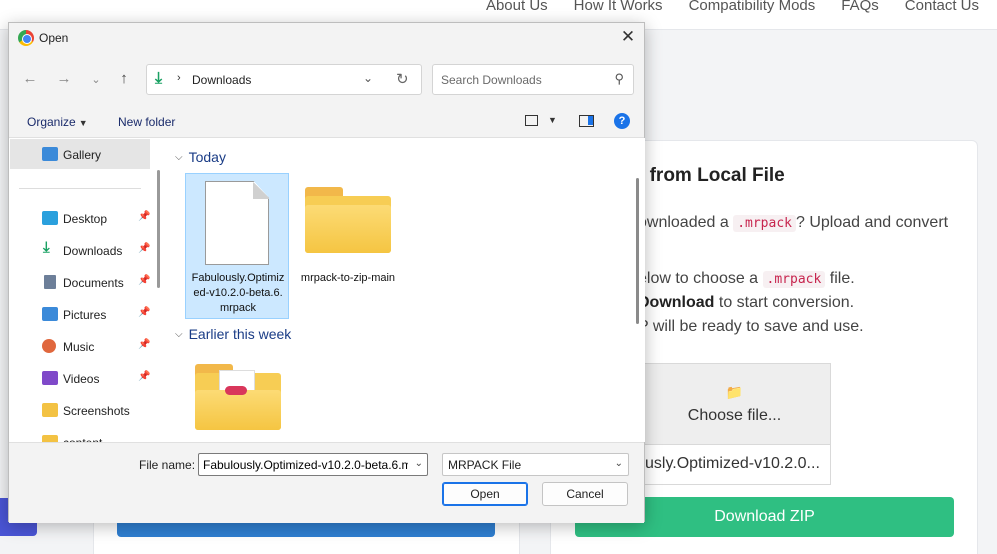 The height and width of the screenshot is (554, 997). What do you see at coordinates (535, 464) in the screenshot?
I see `file-type-select: MRPACK File ⌄` at bounding box center [535, 464].